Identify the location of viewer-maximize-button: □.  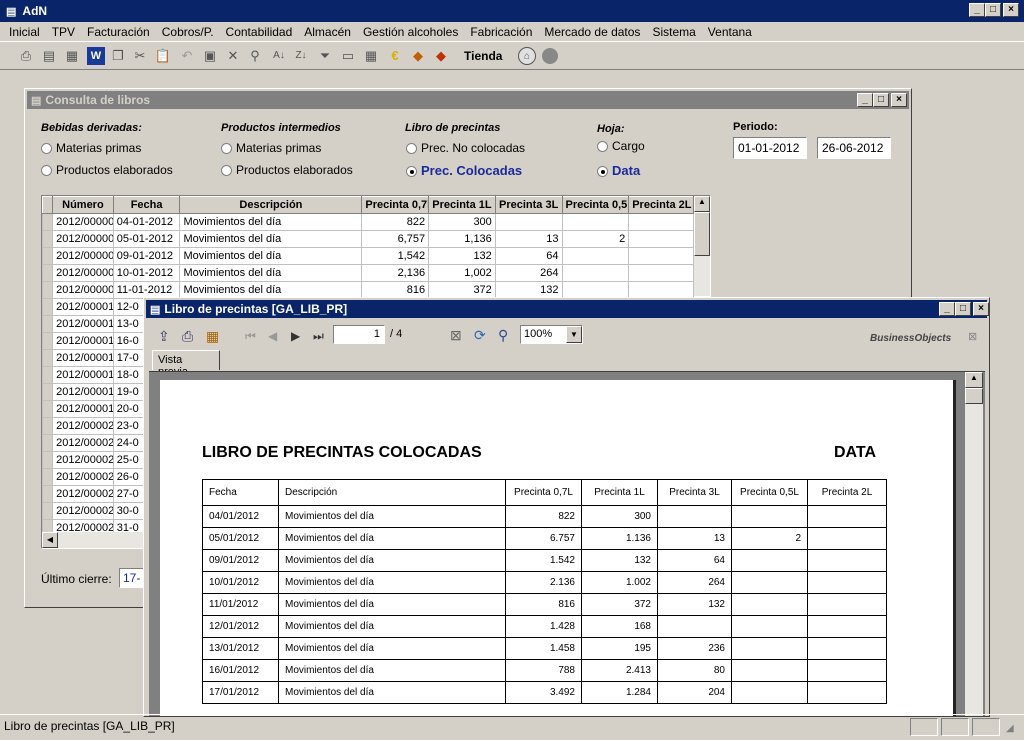
(963, 309).